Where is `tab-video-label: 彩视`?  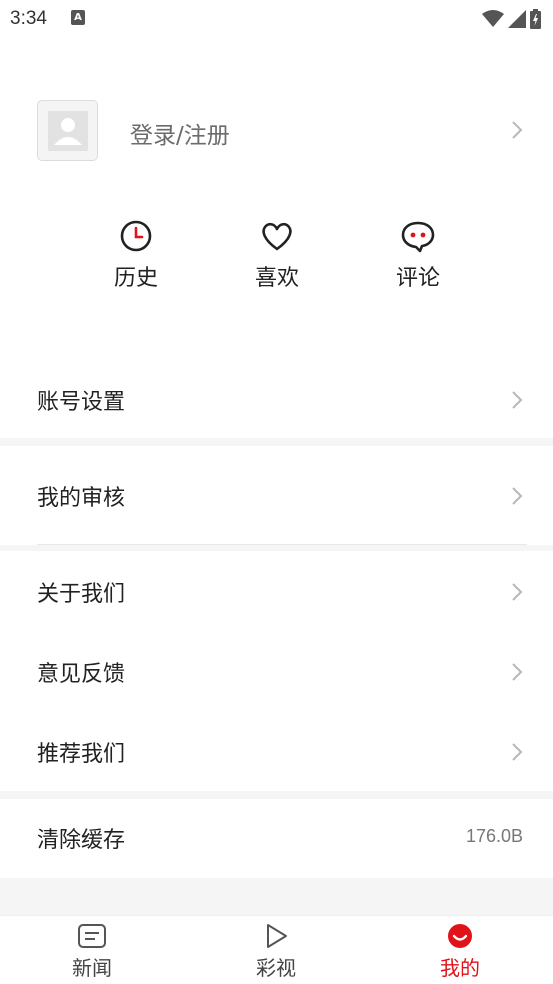 tab-video-label: 彩视 is located at coordinates (276, 968).